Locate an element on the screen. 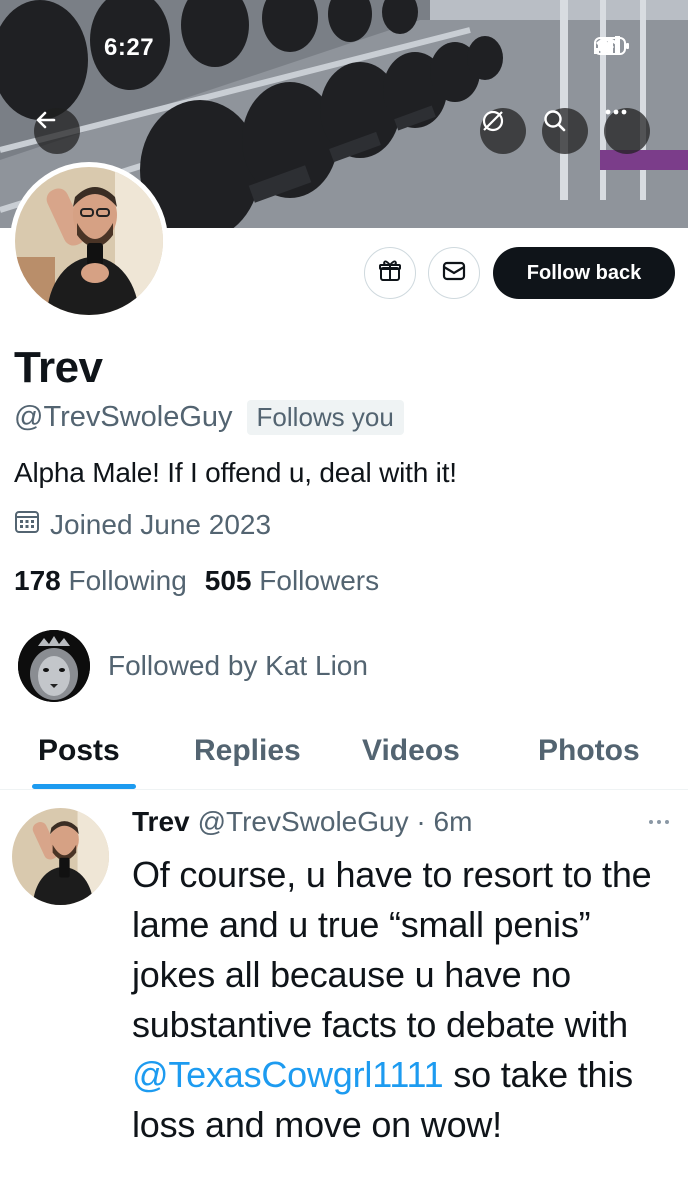 The width and height of the screenshot is (688, 1200). joined-date-row: Joined June 2023 is located at coordinates (142, 524).